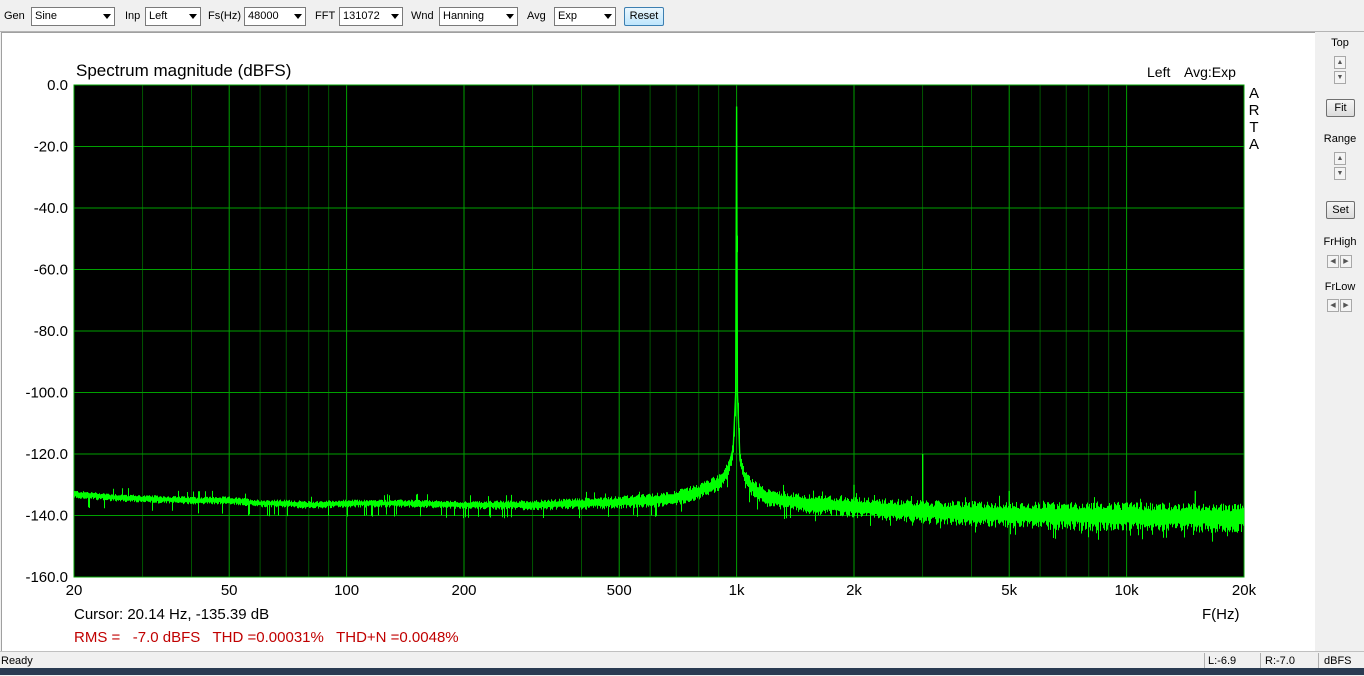 This screenshot has height=676, width=1364. I want to click on range-label: Range, so click(1340, 139).